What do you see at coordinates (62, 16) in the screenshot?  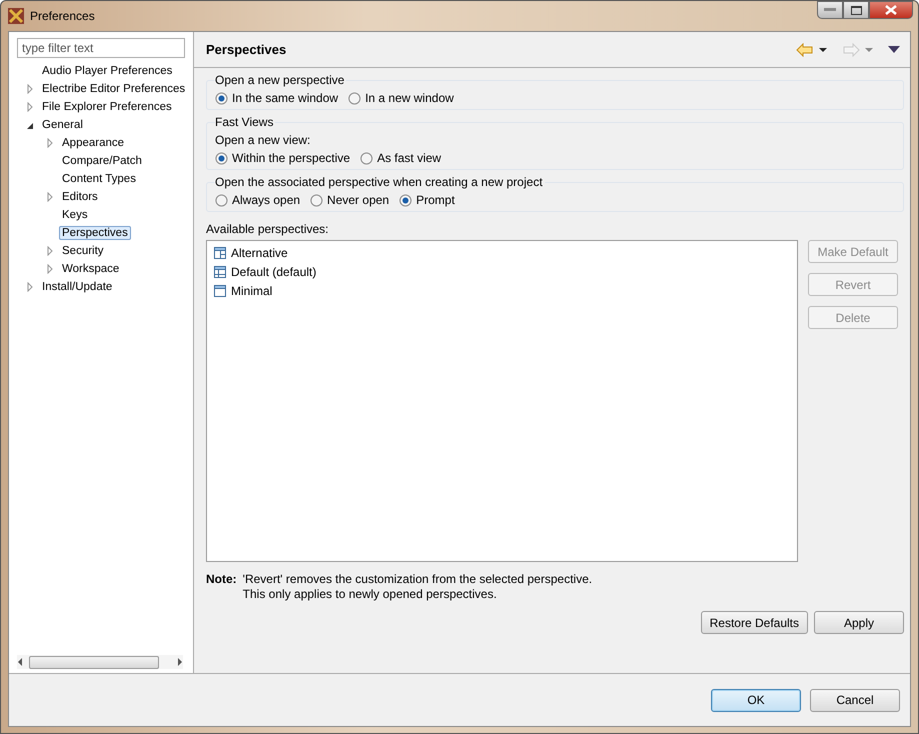 I see `window-title: Preferences` at bounding box center [62, 16].